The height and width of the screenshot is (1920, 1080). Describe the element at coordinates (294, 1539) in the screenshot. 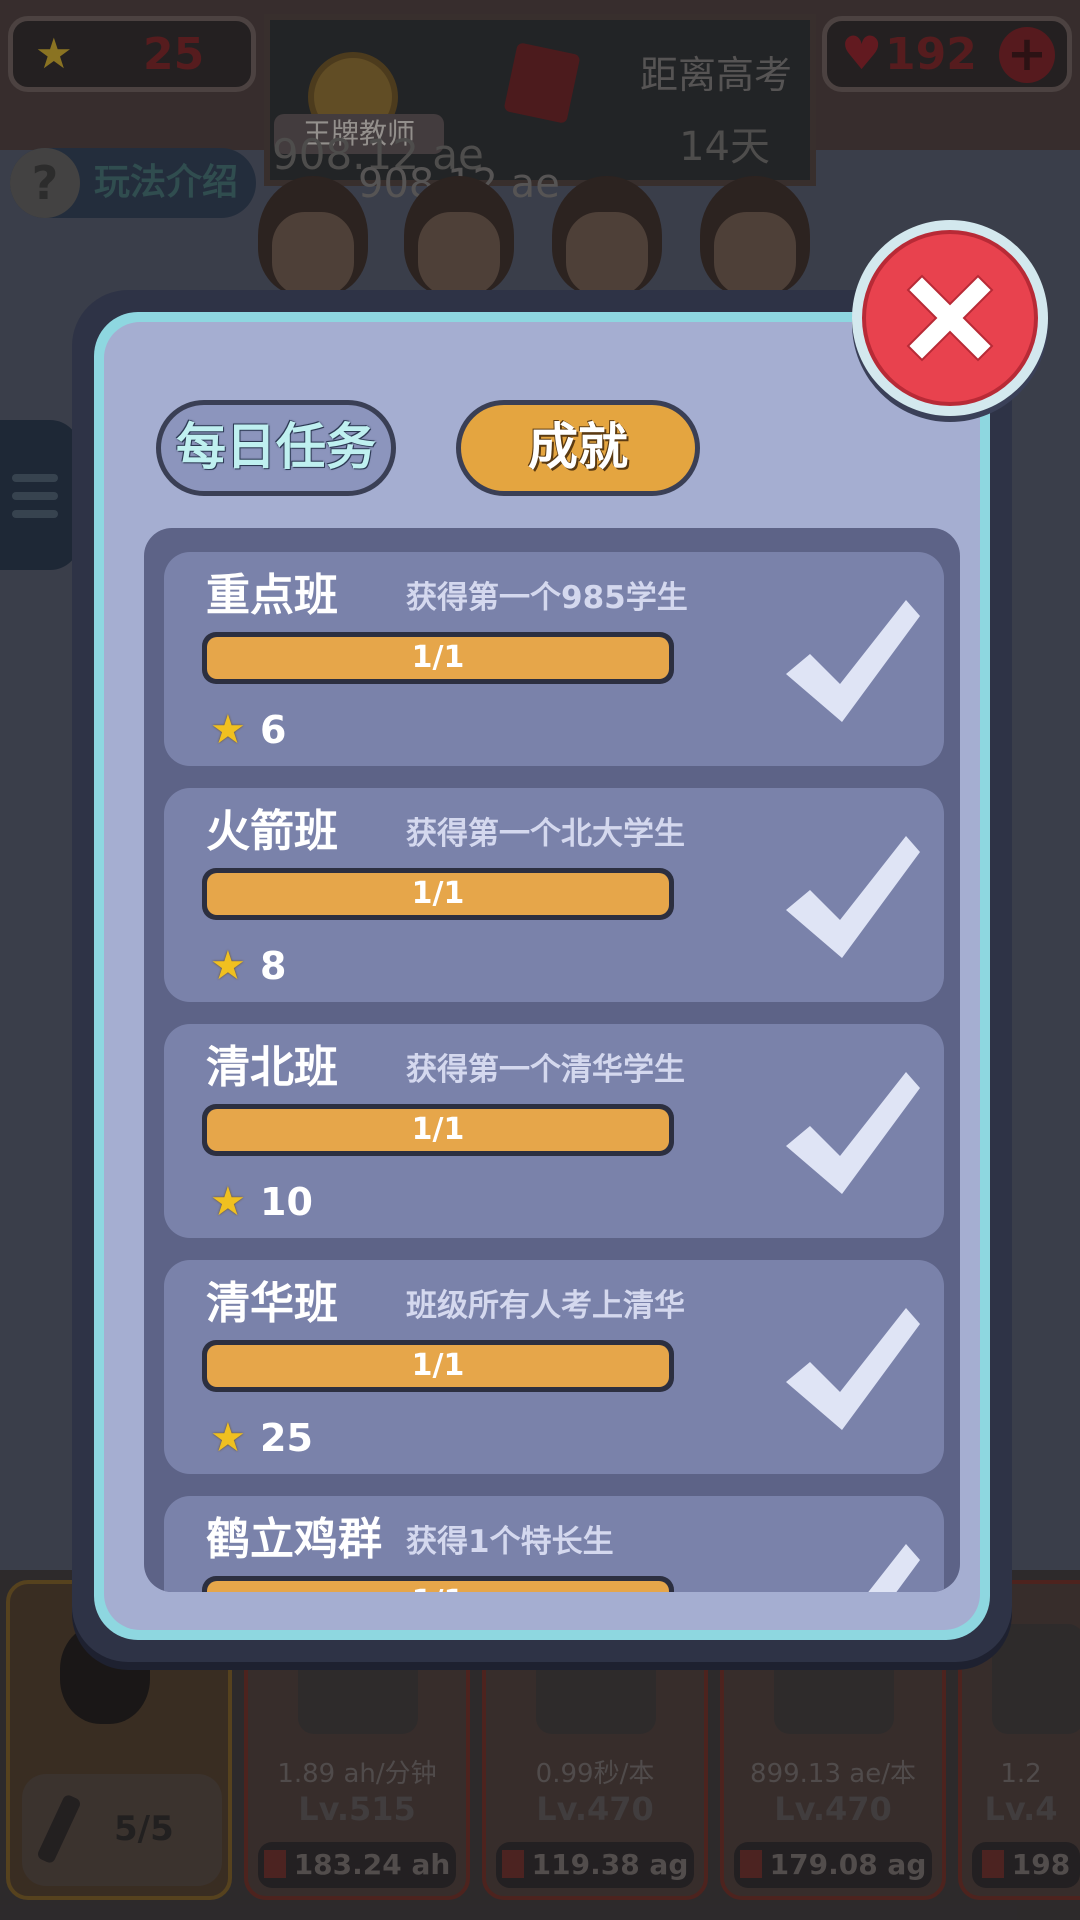

I see `achievement-name: 鹤立鸡群` at that location.